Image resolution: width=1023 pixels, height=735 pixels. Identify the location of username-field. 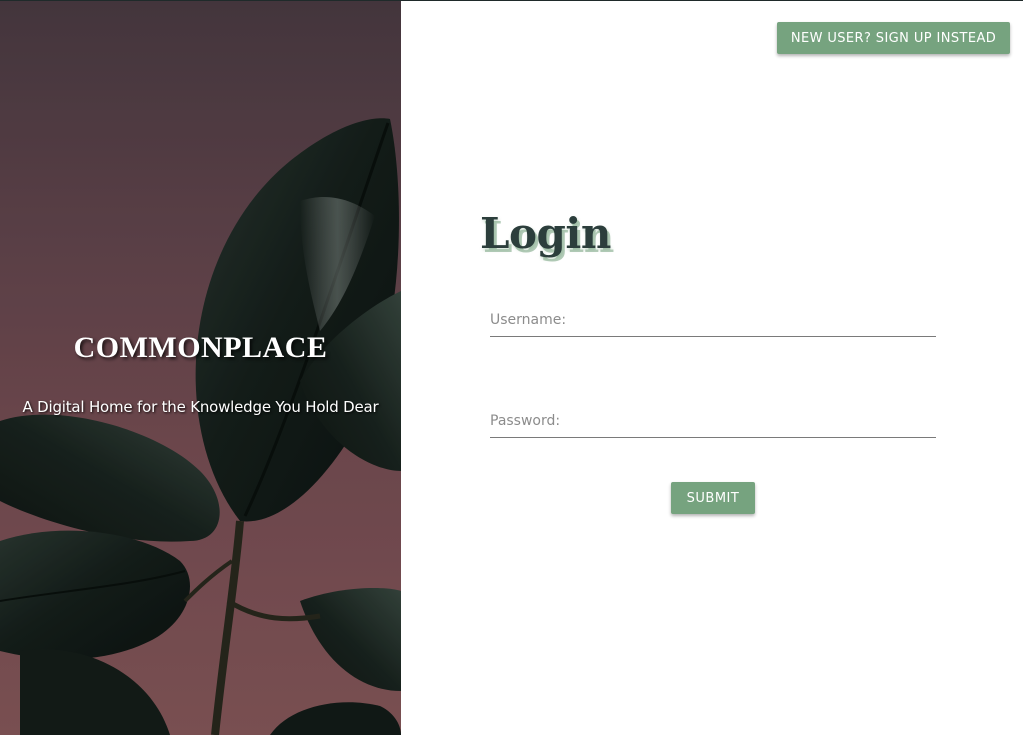
(713, 321).